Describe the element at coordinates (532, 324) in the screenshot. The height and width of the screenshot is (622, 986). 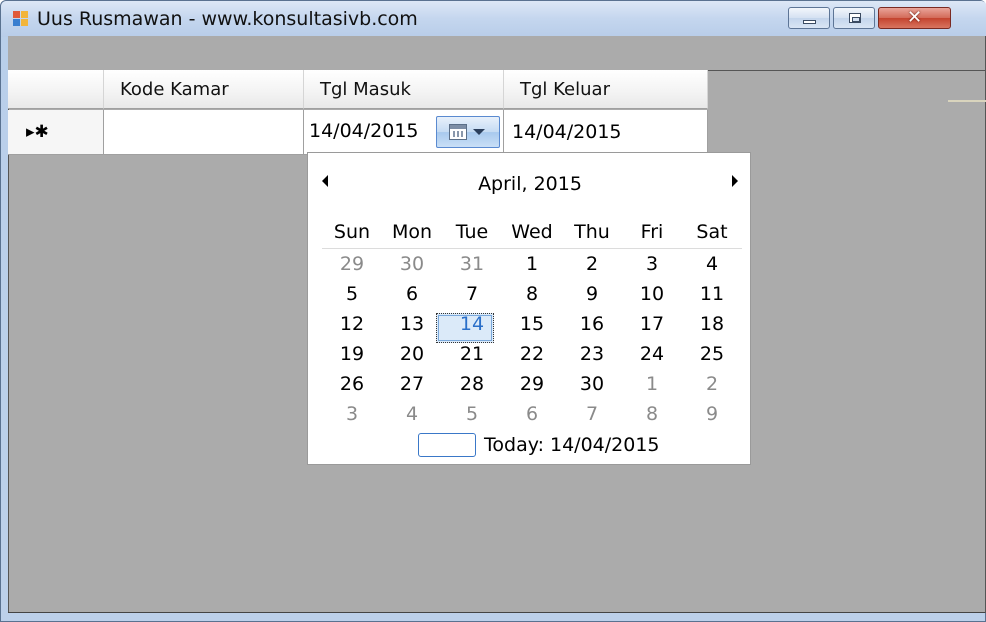
I see `calendar-day: 15` at that location.